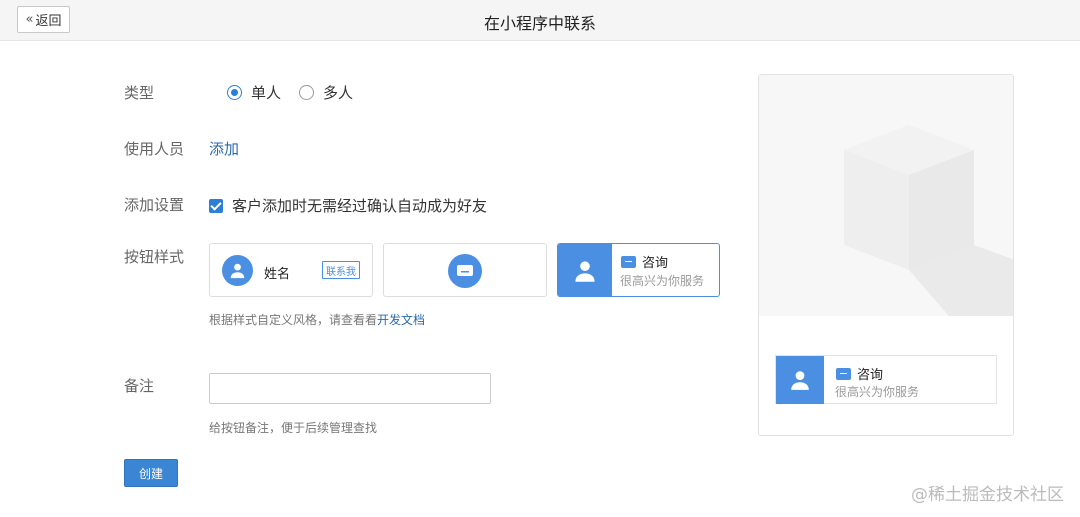 The image size is (1080, 517). I want to click on type-radio-group: 单人 多人, so click(299, 92).